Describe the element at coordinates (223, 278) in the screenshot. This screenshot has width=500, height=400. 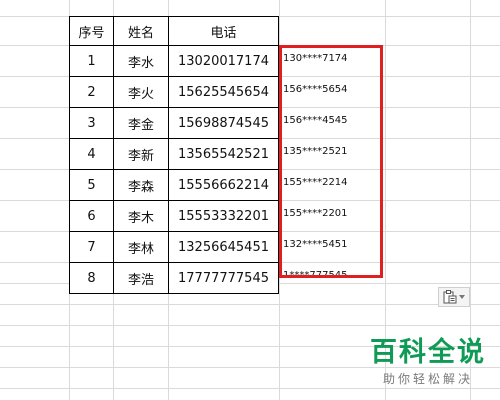
I see `cell-phone: 17777777545` at that location.